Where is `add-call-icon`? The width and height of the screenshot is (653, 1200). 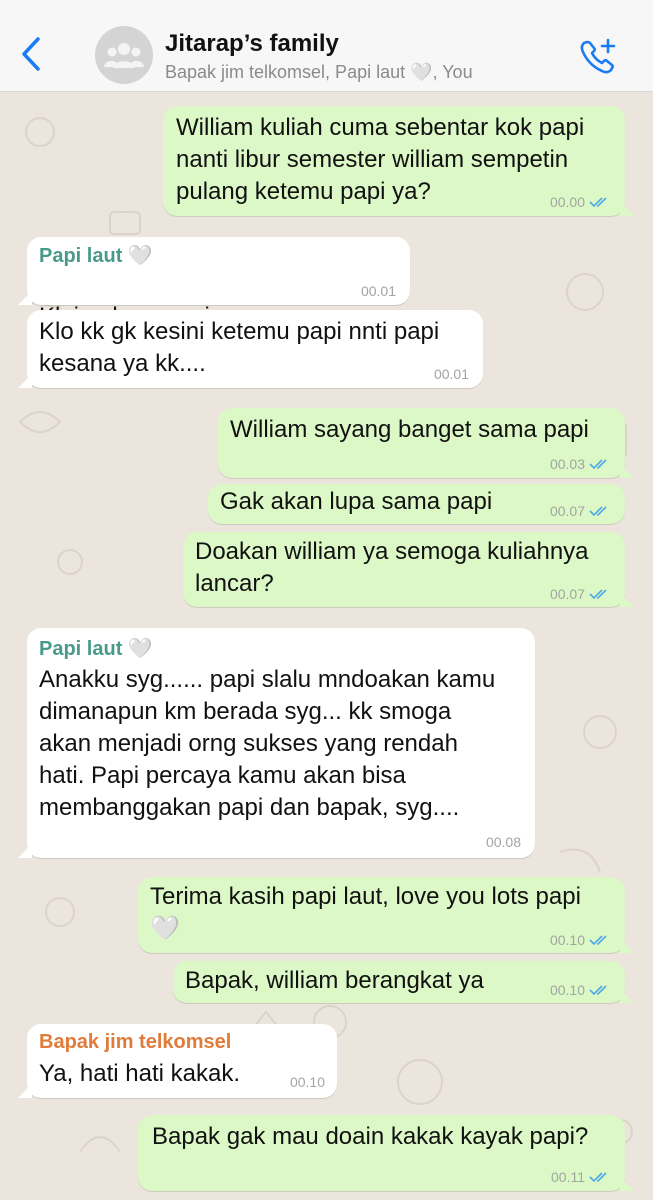
add-call-icon is located at coordinates (598, 56).